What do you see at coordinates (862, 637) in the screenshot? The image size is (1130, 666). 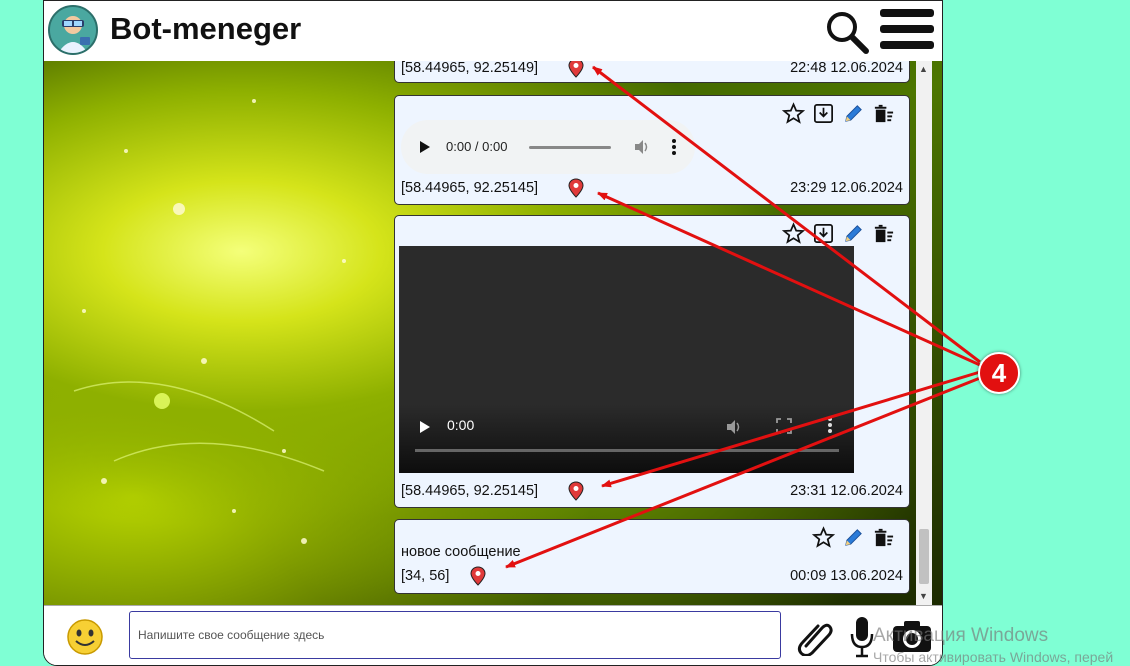 I see `microphone-icon` at bounding box center [862, 637].